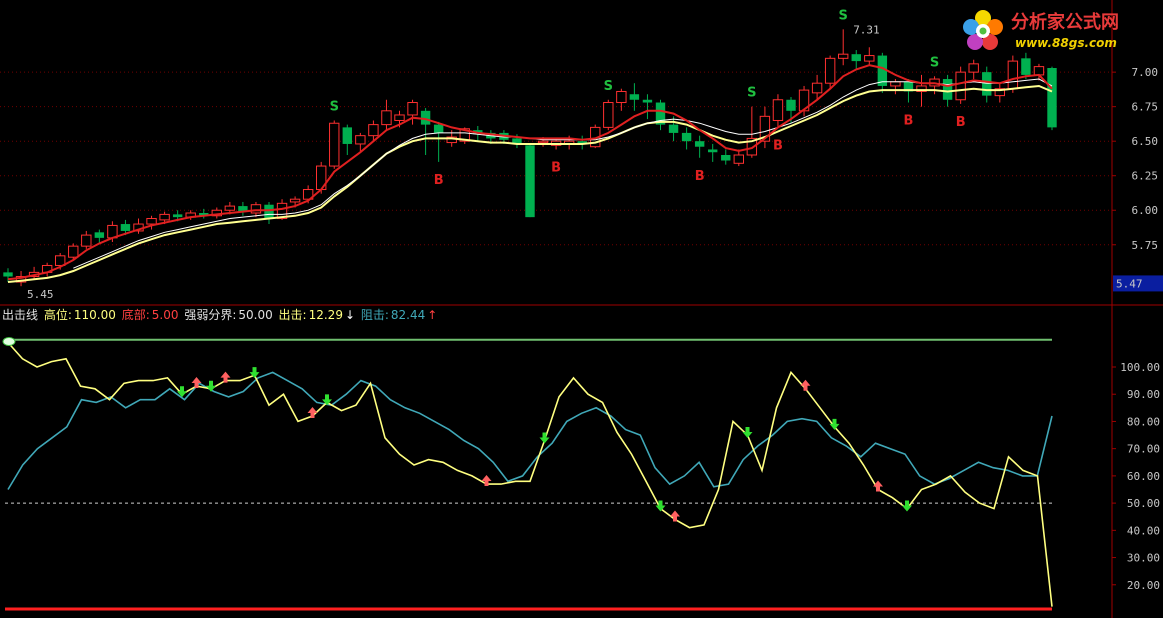 The image size is (1163, 618). What do you see at coordinates (292, 315) in the screenshot?
I see `legend-attack-label: 出击:` at bounding box center [292, 315].